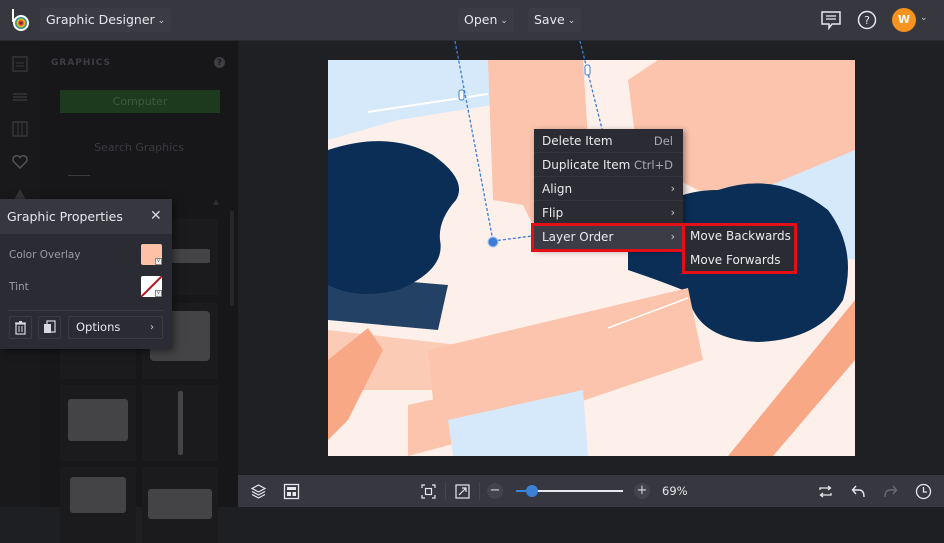 This screenshot has height=543, width=944. I want to click on menu-item-label: Flip, so click(553, 213).